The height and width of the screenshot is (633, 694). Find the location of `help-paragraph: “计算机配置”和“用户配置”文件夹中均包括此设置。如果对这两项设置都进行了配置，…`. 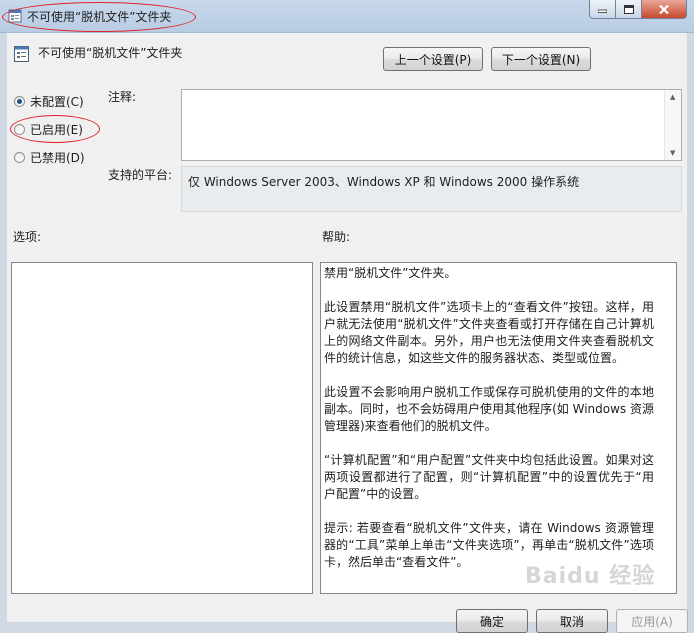

help-paragraph: “计算机配置”和“用户配置”文件夹中均包括此设置。如果对这两项设置都进行了配置，… is located at coordinates (489, 477).